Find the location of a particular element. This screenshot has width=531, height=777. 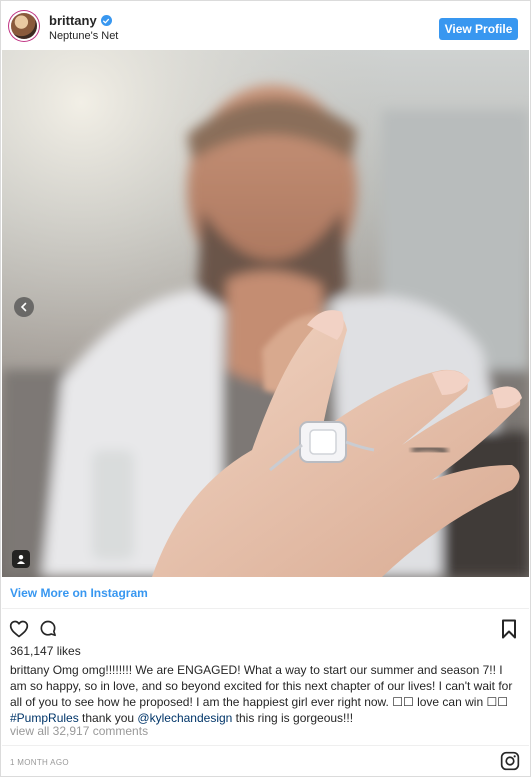

location: Neptune's Net is located at coordinates (83, 36).